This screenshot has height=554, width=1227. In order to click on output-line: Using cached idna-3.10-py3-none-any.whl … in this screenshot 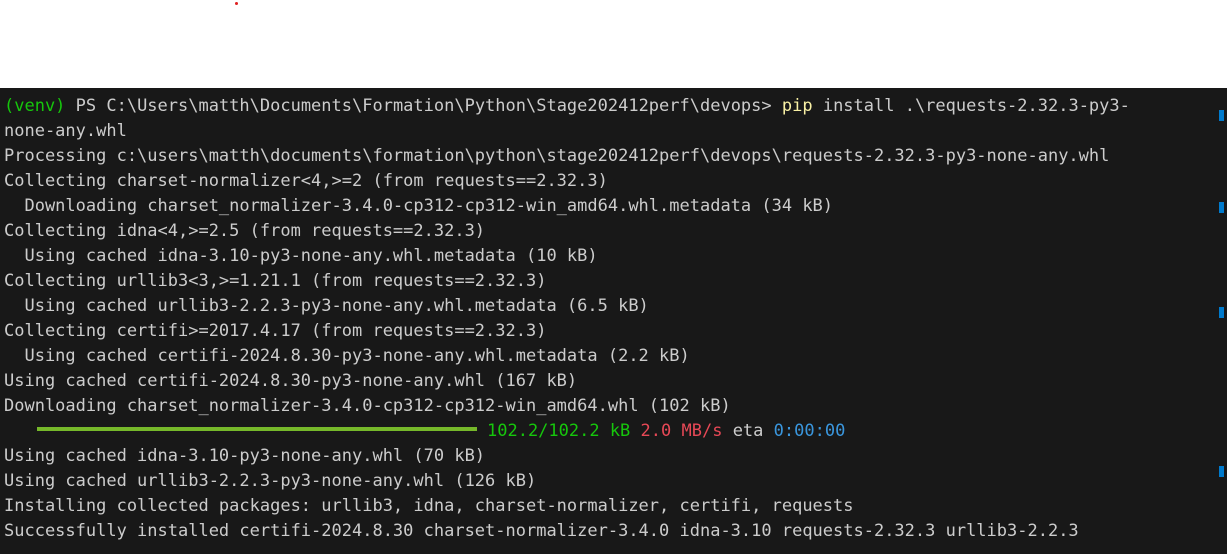, I will do `click(245, 456)`.